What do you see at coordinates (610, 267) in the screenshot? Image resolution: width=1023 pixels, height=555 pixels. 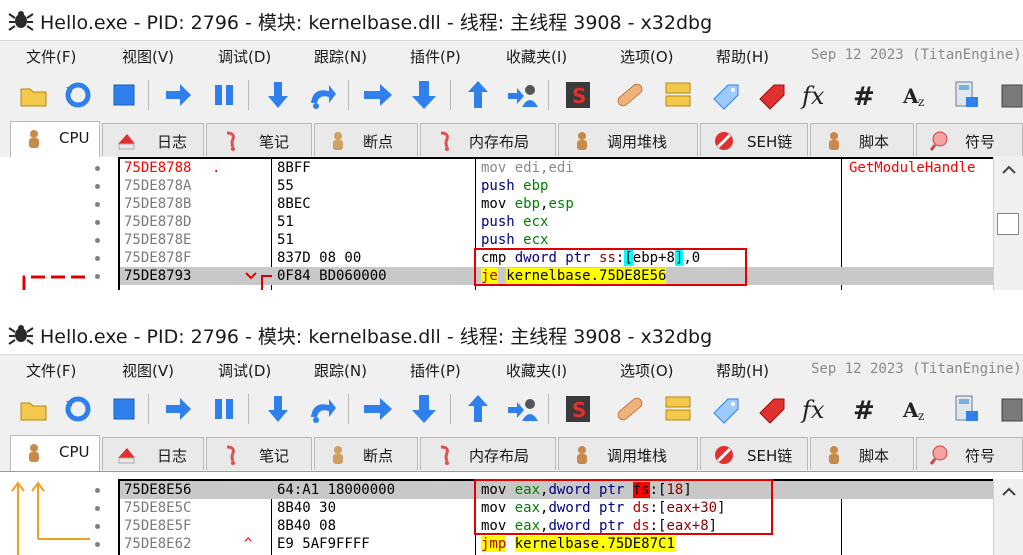 I see `annotation-box` at bounding box center [610, 267].